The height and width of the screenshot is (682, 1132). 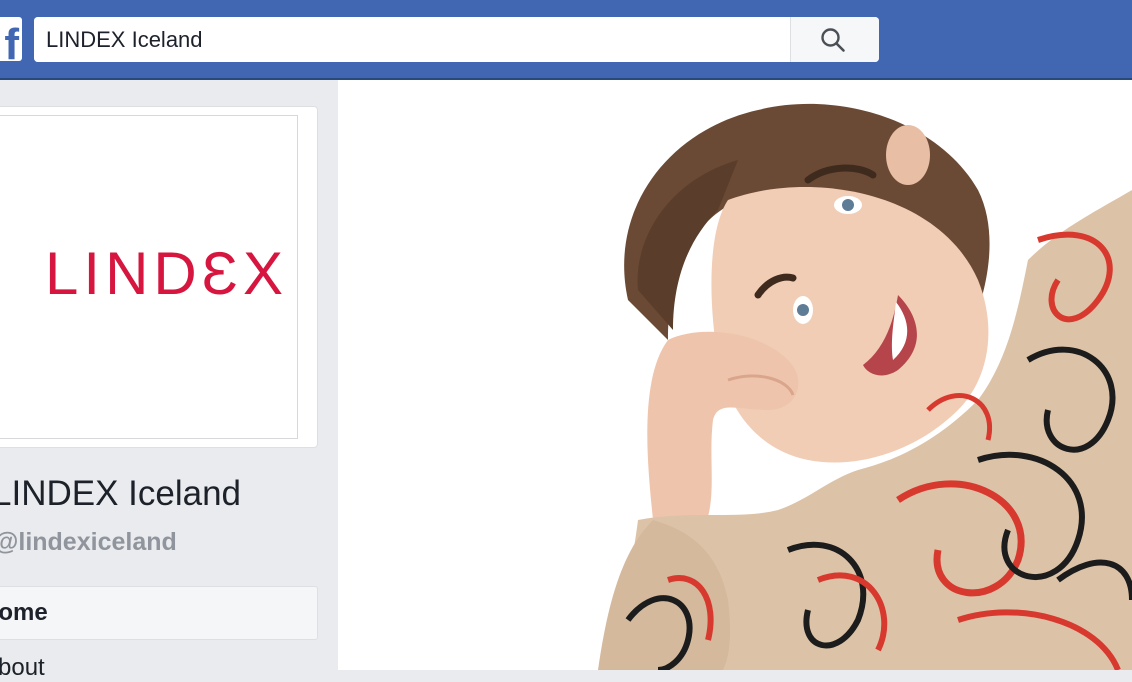 I want to click on search-bar, so click(x=456, y=39).